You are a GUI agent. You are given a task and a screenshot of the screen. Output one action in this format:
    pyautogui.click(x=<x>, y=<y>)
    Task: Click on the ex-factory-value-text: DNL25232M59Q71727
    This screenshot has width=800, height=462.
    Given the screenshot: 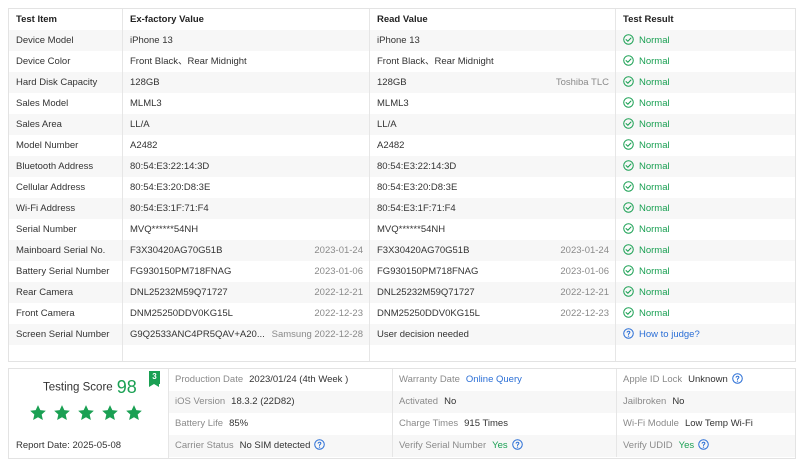 What is the action you would take?
    pyautogui.click(x=179, y=292)
    